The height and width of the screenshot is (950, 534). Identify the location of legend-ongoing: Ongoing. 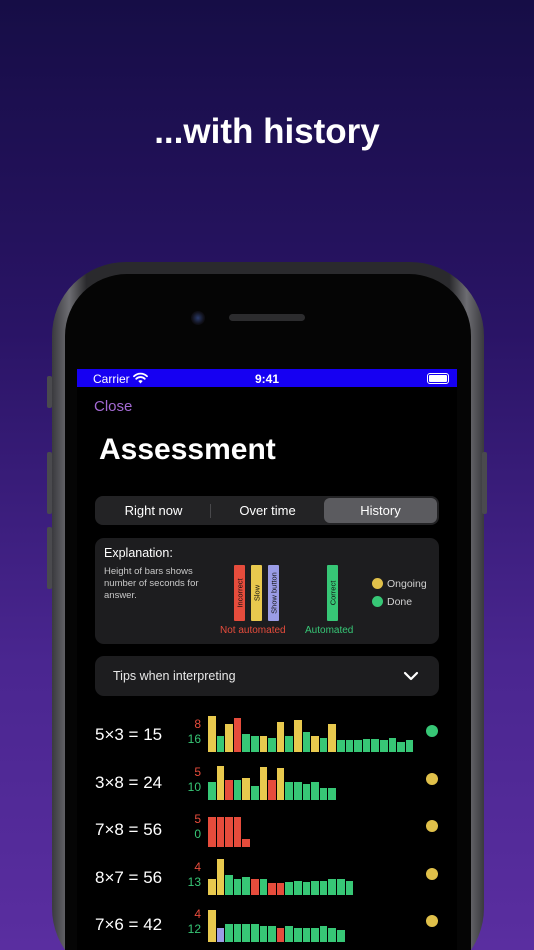
(399, 584).